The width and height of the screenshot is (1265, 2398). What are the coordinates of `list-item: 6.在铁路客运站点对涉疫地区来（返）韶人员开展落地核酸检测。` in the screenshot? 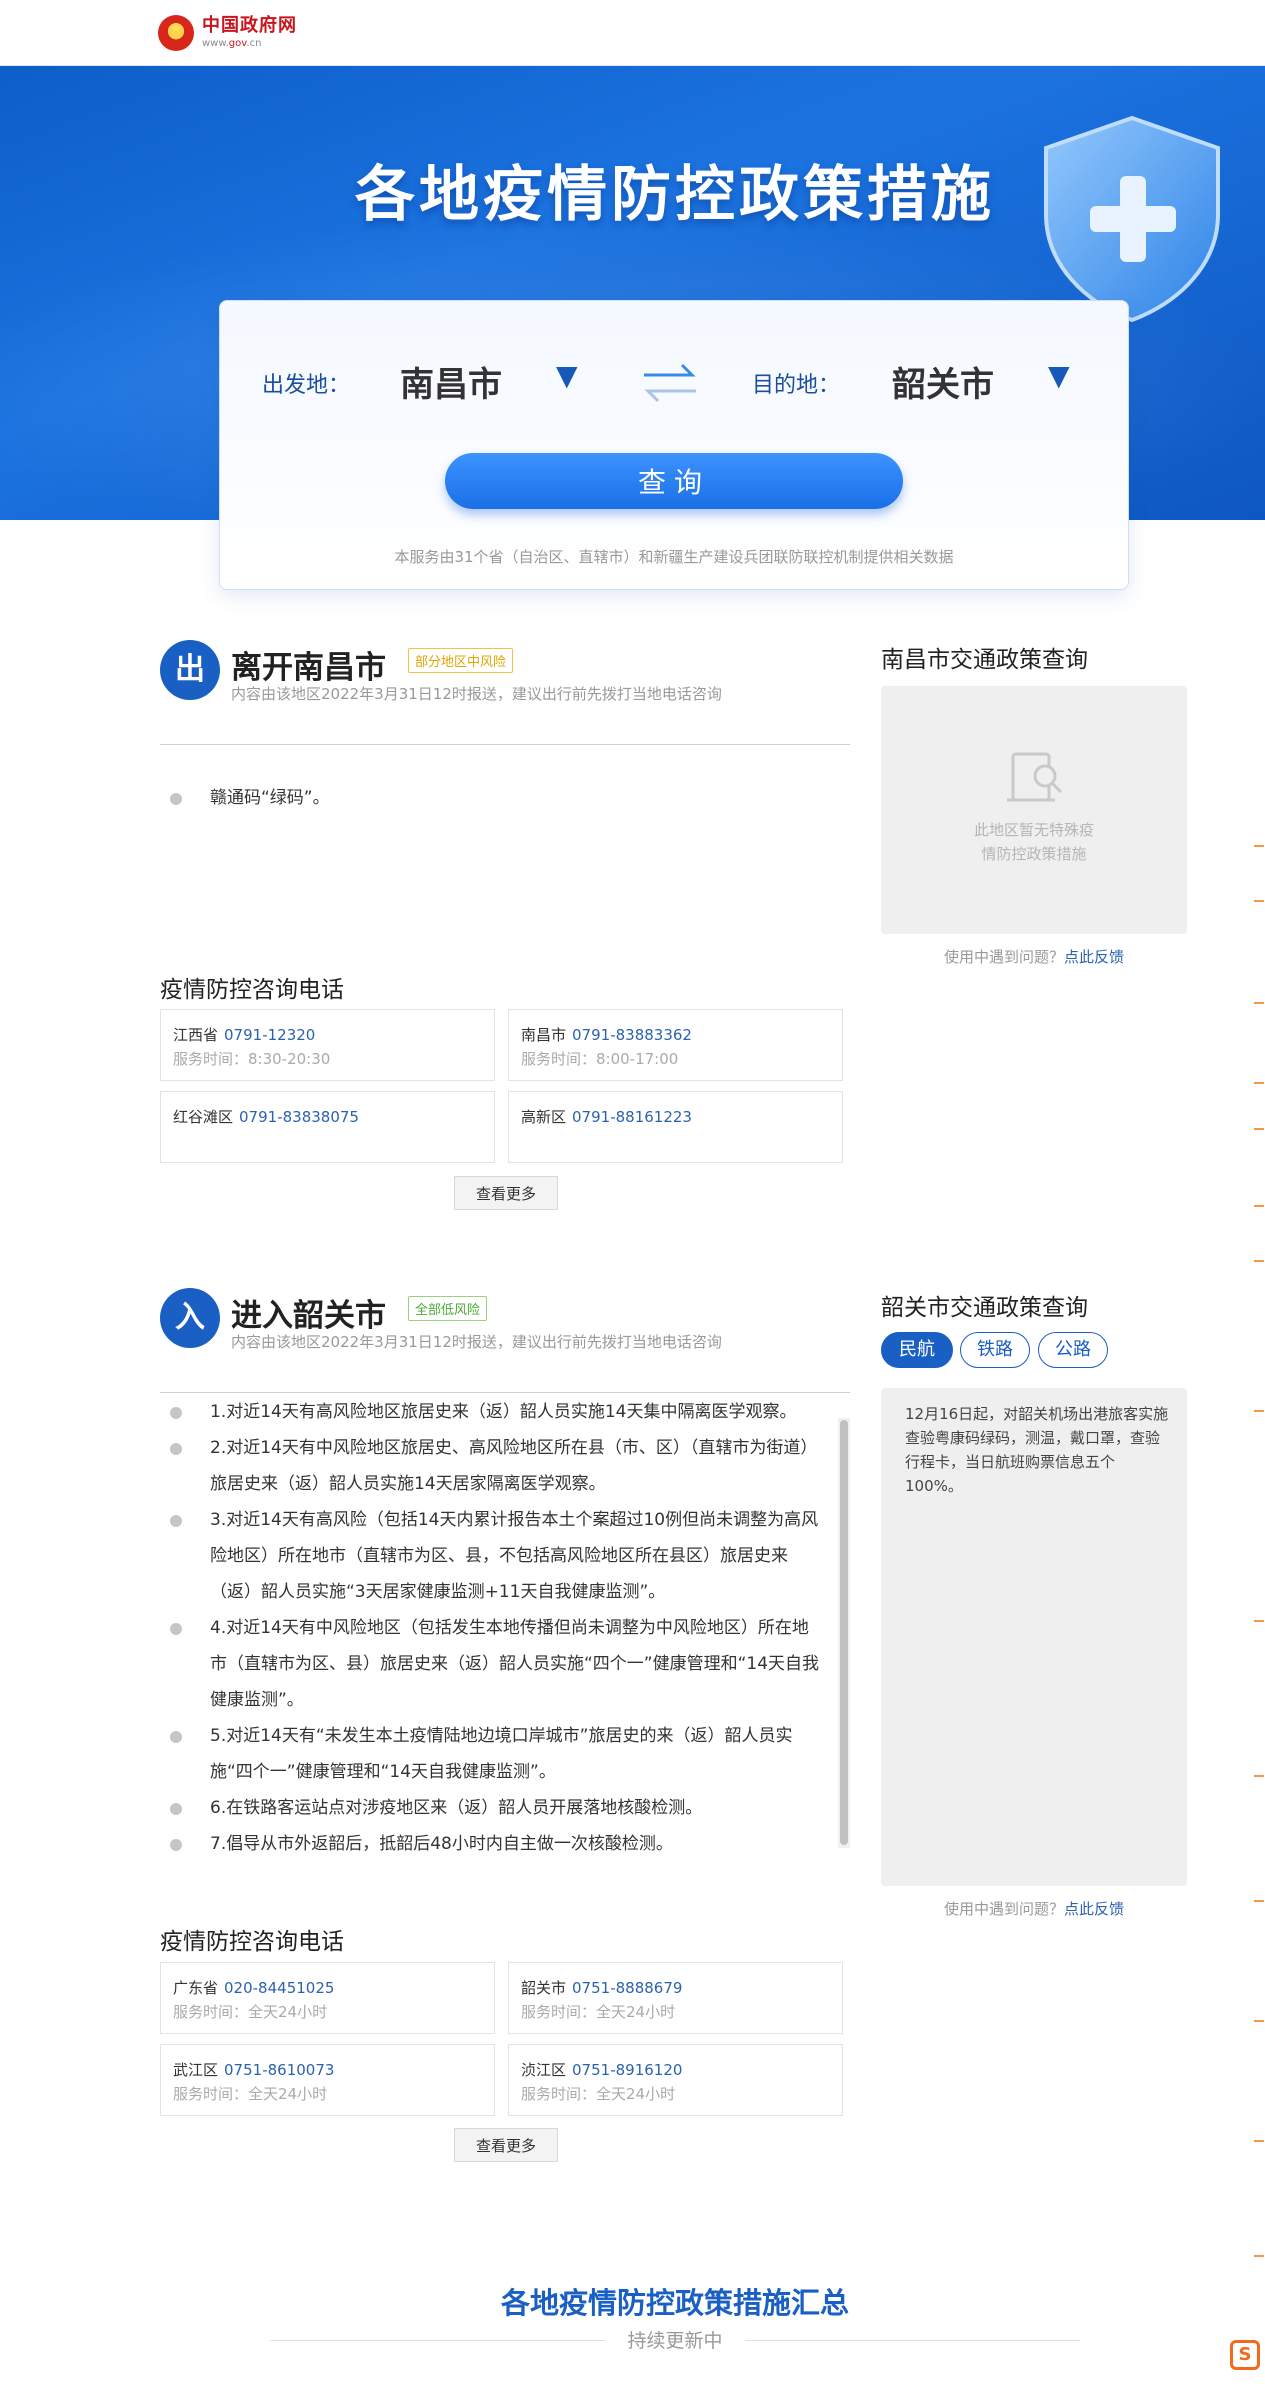 It's located at (491, 1808).